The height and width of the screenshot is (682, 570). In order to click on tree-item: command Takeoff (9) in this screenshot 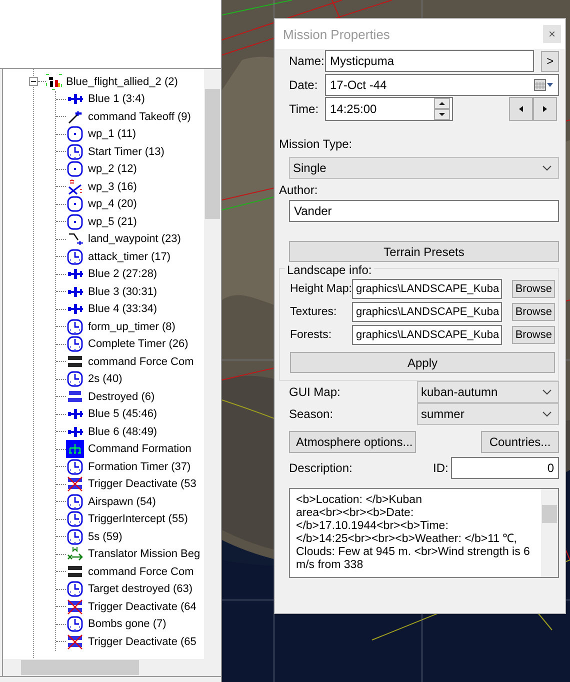, I will do `click(139, 116)`.